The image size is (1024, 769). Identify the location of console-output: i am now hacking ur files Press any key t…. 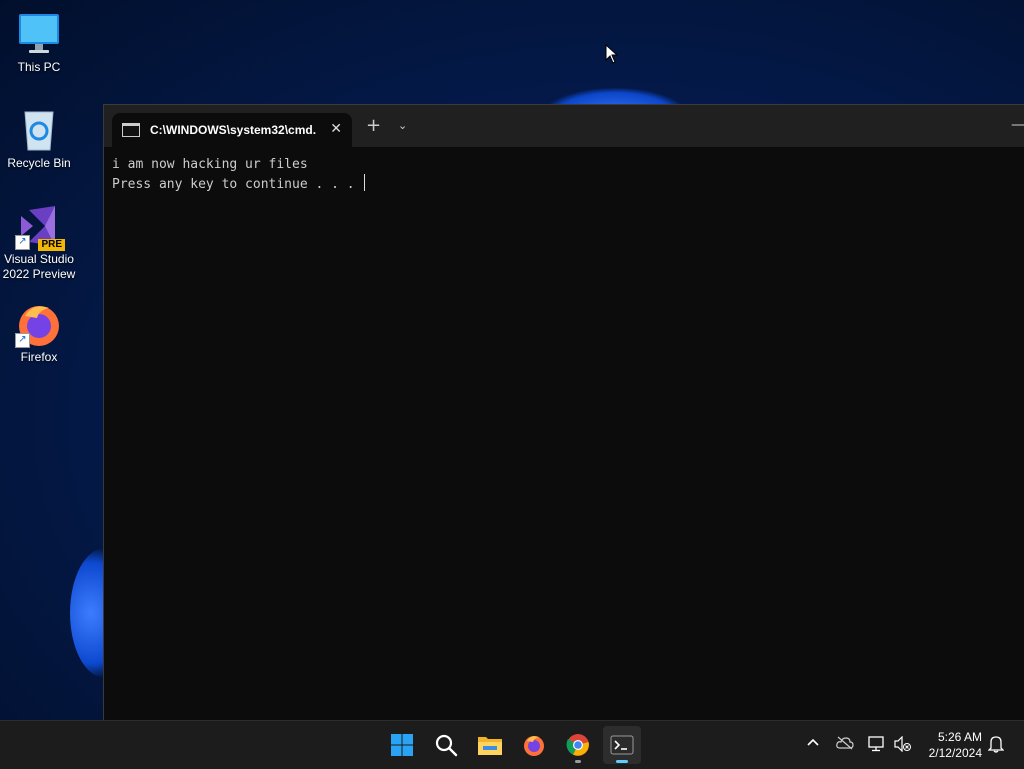
(564, 170).